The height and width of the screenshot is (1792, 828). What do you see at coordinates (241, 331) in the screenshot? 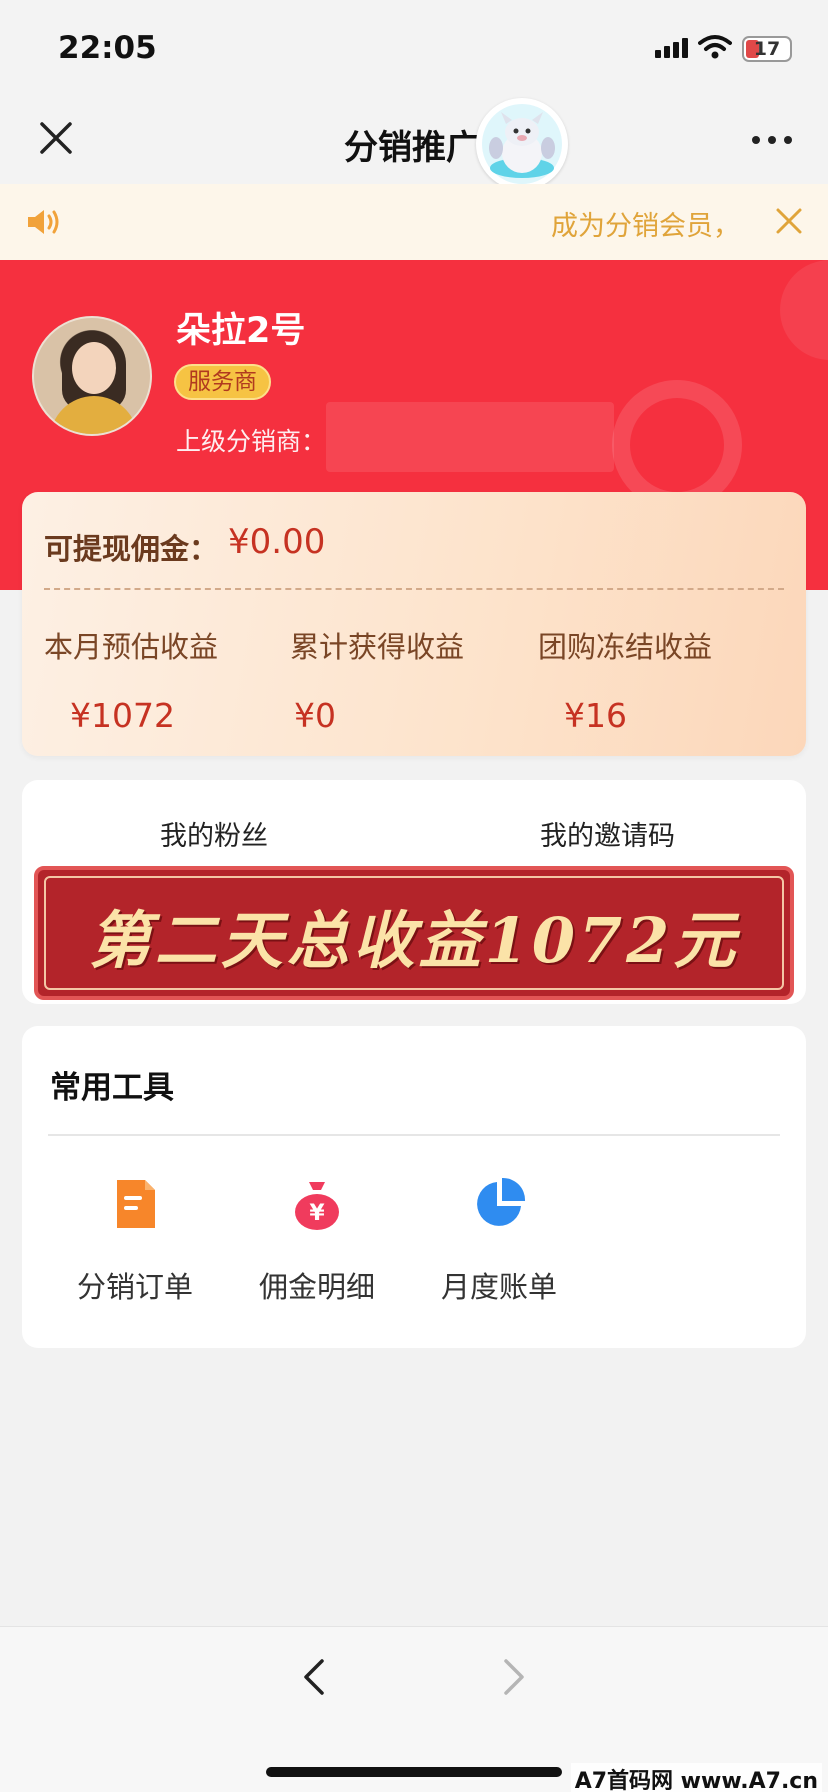
I see `user-name: 朵拉2号` at bounding box center [241, 331].